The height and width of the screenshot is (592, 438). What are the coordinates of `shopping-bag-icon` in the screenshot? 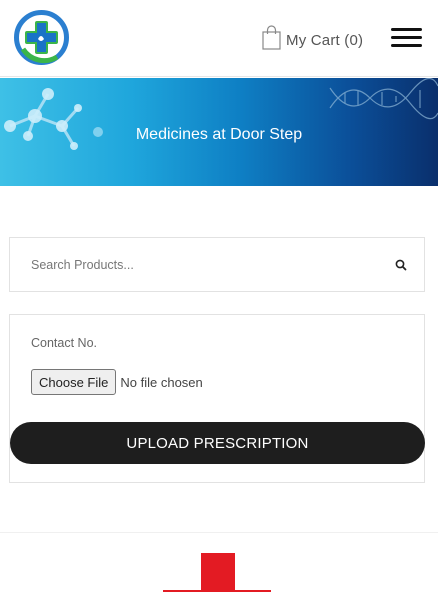 It's located at (271, 40).